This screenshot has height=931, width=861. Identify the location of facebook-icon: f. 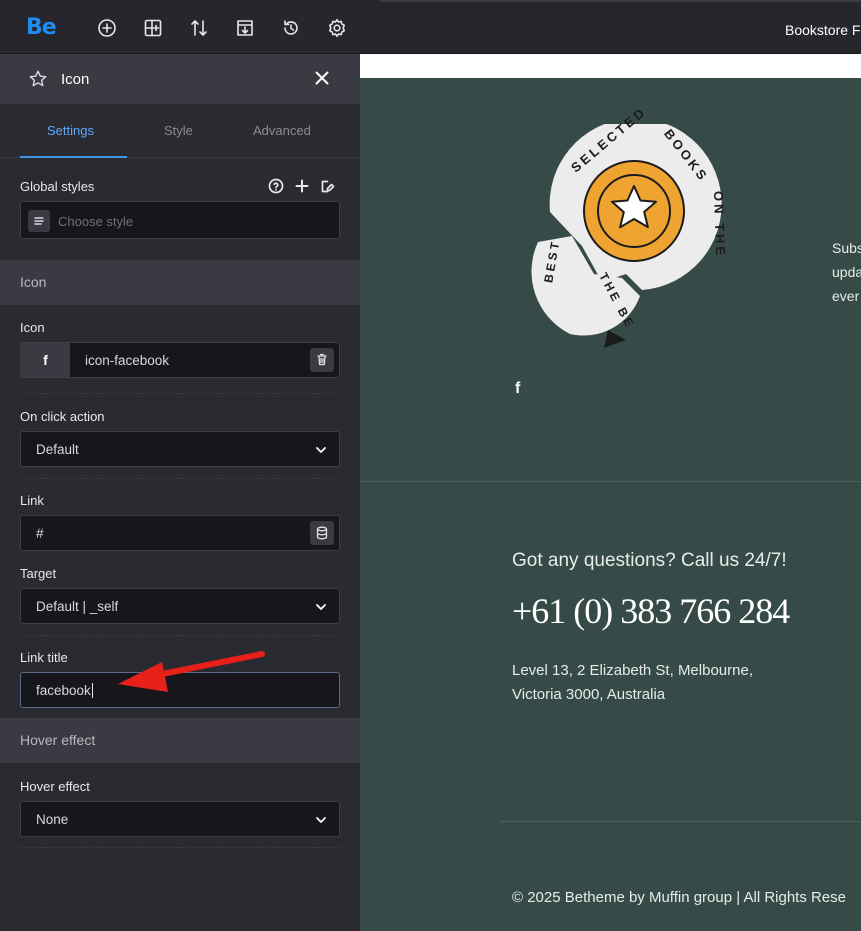
(45, 360).